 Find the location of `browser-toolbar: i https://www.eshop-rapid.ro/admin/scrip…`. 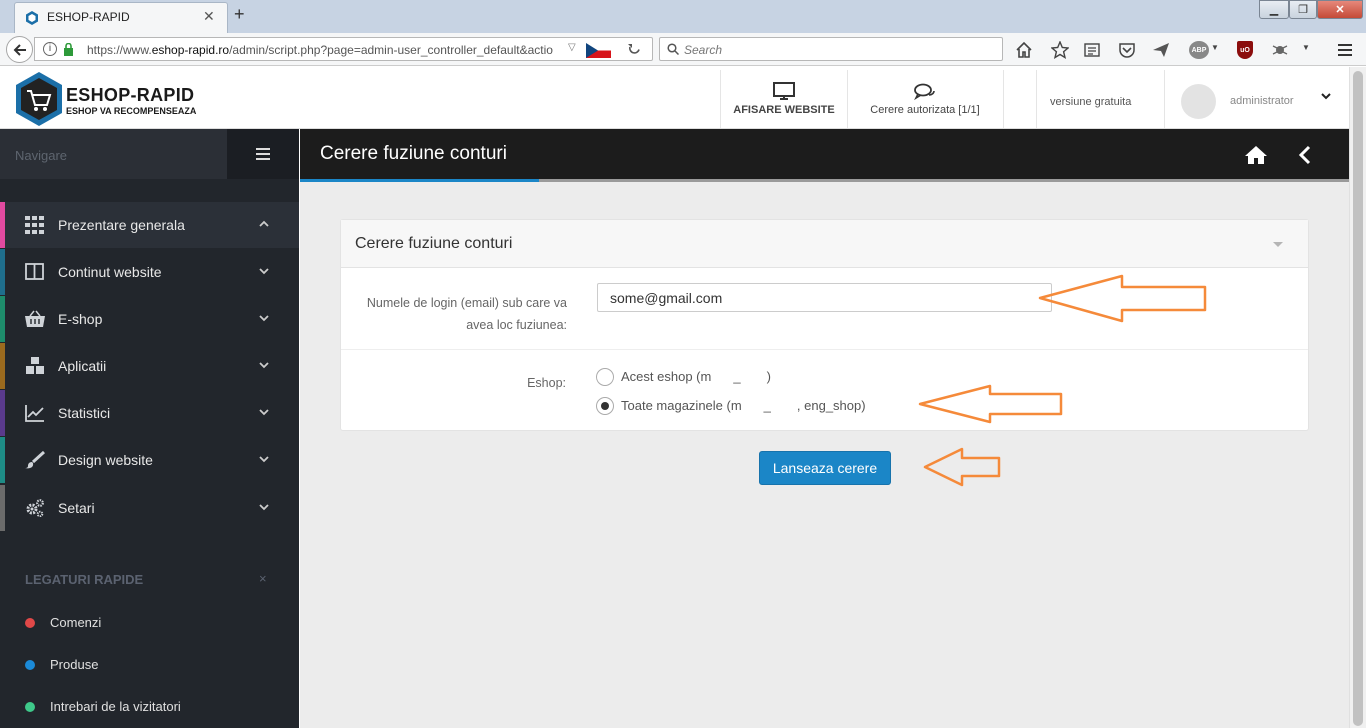

browser-toolbar: i https://www.eshop-rapid.ro/admin/scrip… is located at coordinates (683, 49).